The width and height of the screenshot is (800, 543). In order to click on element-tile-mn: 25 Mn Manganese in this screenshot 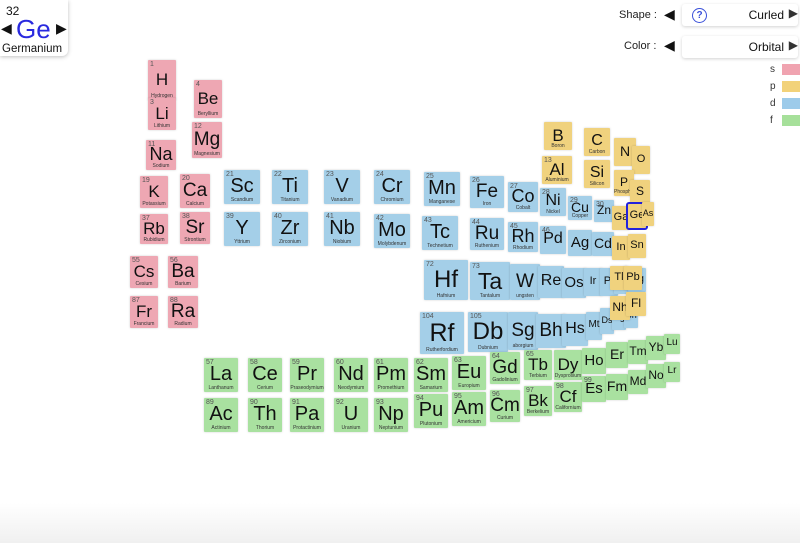, I will do `click(442, 189)`.